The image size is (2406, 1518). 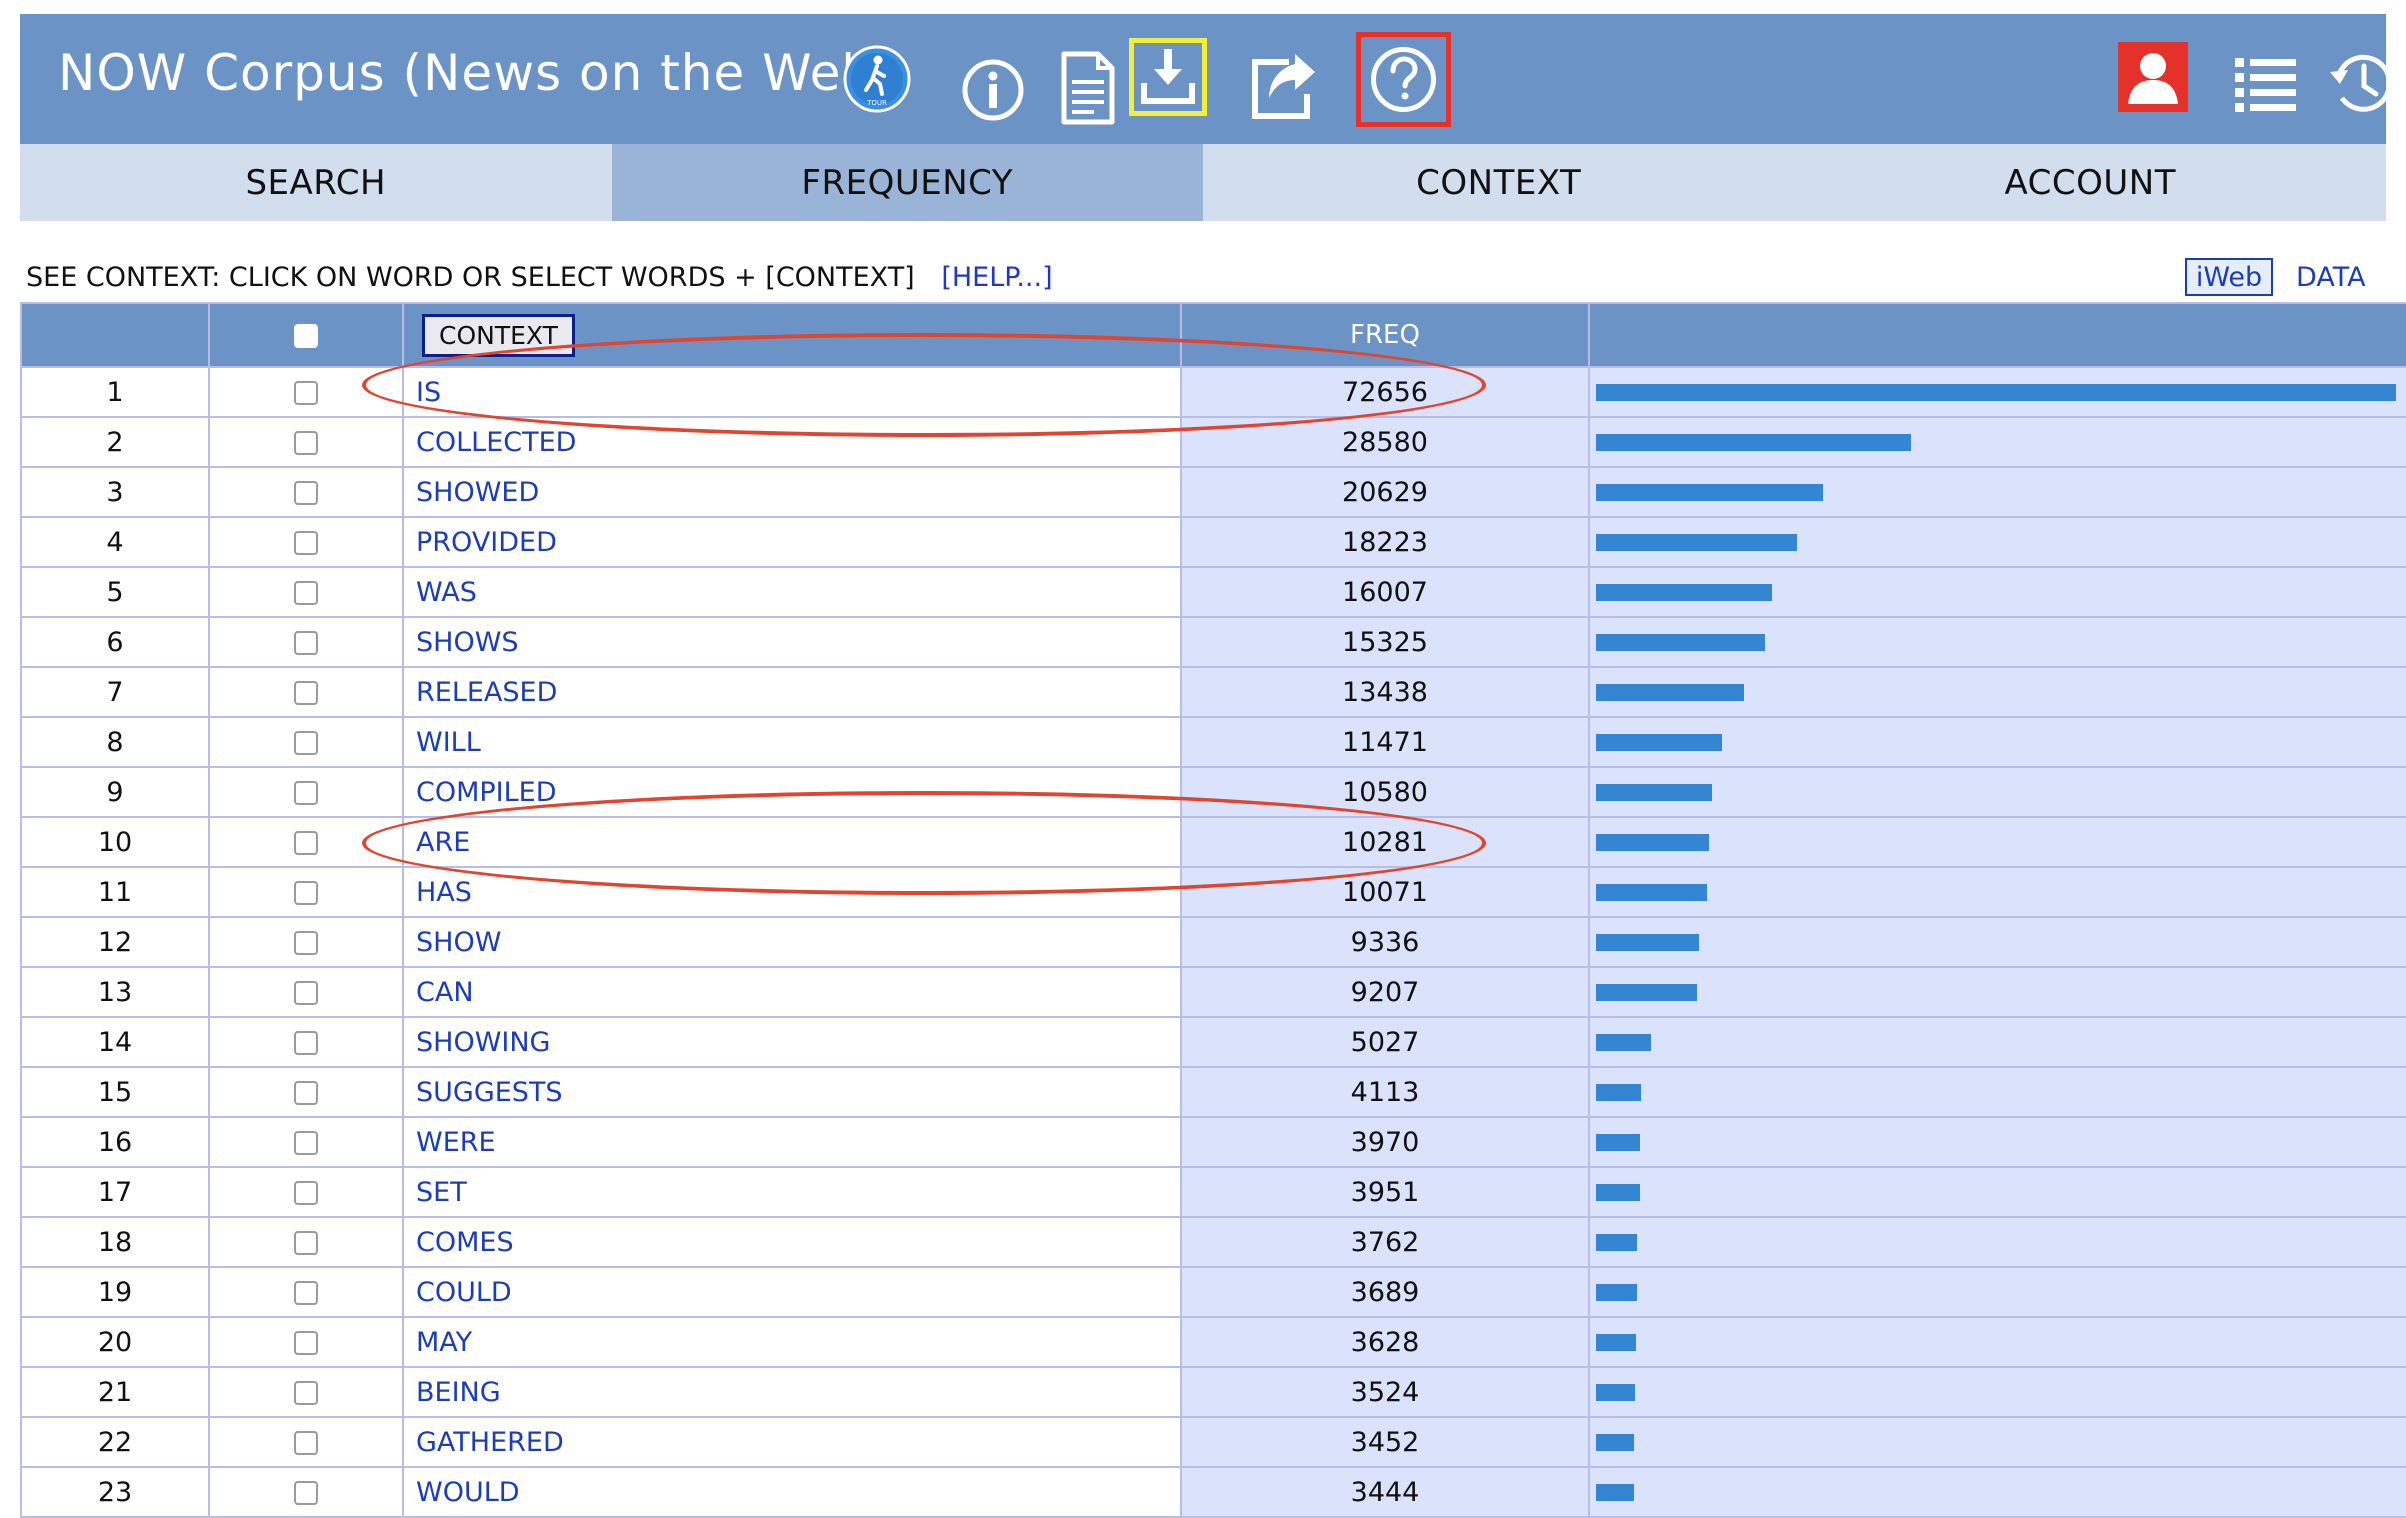 I want to click on info-icon, so click(x=993, y=90).